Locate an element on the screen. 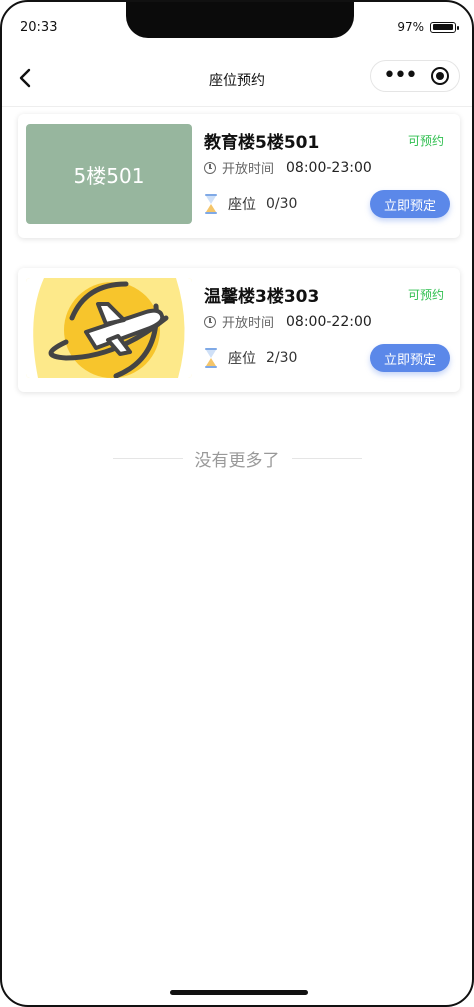  battery-percent: 97% is located at coordinates (410, 27).